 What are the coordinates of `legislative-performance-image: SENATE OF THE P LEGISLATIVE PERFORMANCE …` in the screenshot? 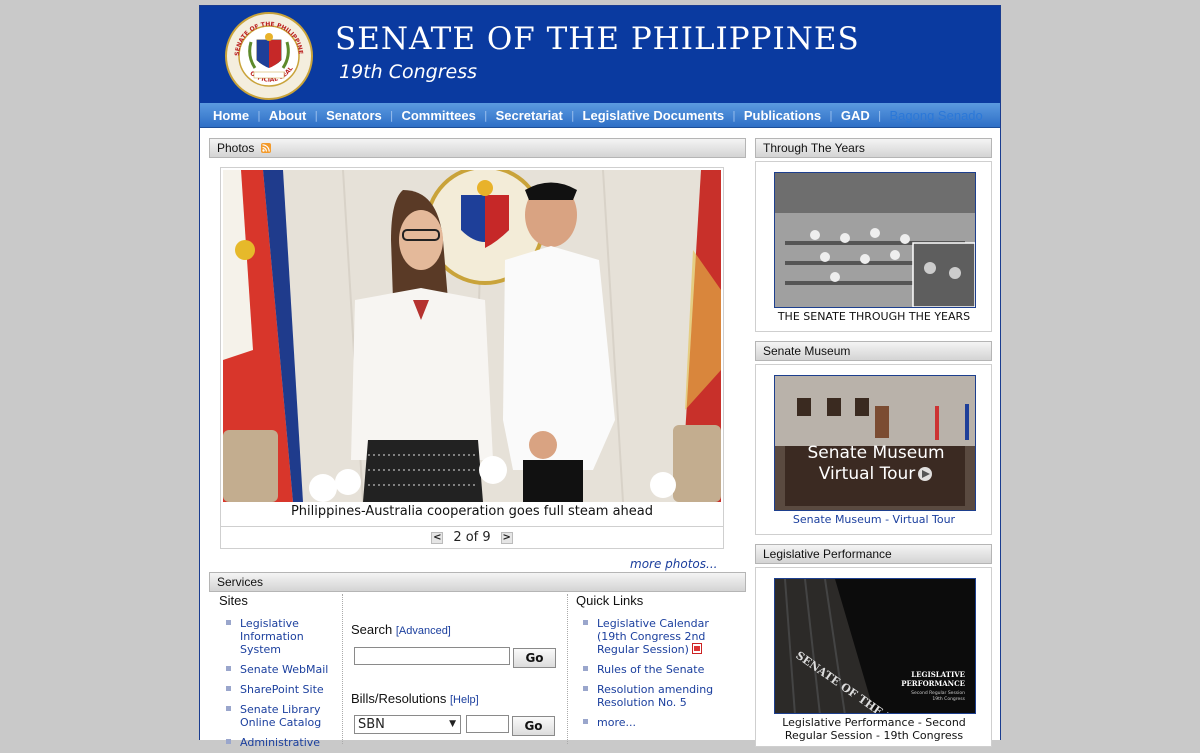 It's located at (875, 646).